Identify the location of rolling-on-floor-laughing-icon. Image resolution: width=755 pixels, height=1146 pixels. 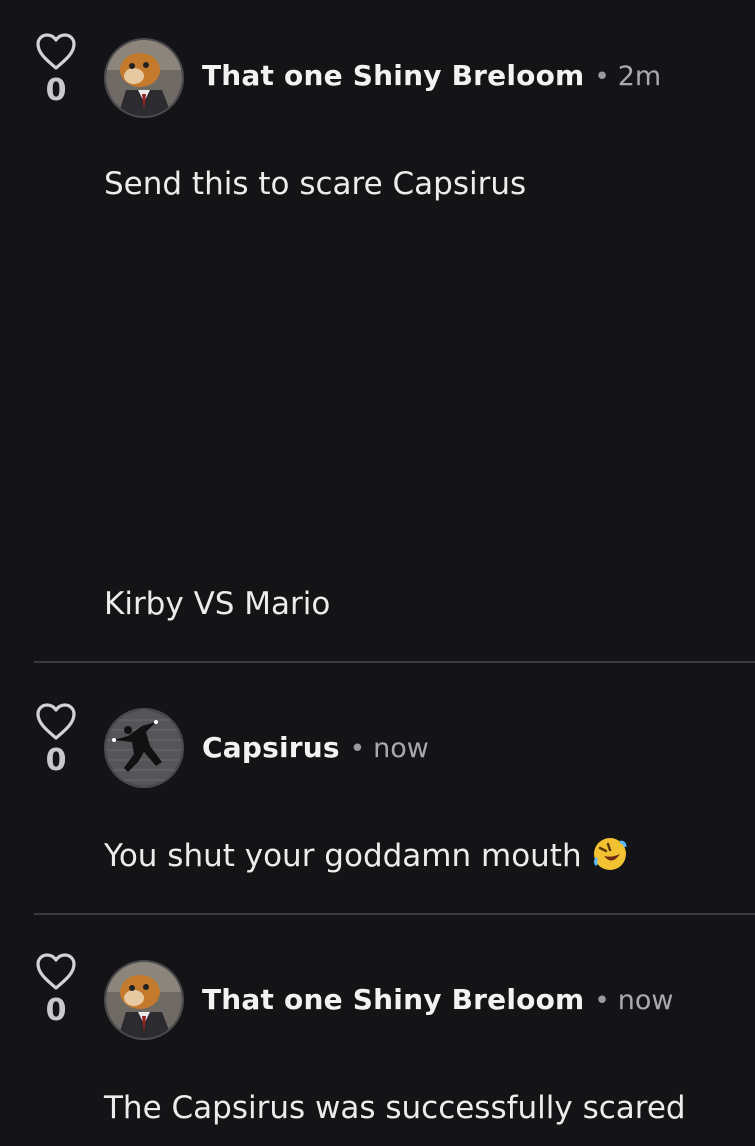
(610, 854).